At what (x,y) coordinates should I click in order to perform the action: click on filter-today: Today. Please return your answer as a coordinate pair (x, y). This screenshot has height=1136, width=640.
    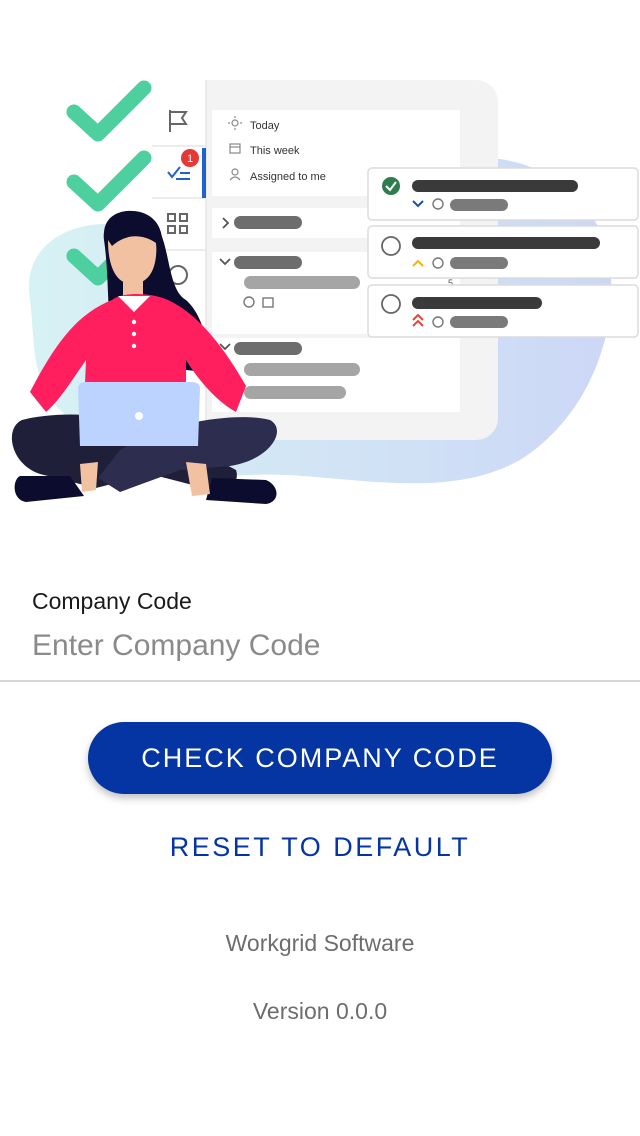
    Looking at the image, I should click on (265, 126).